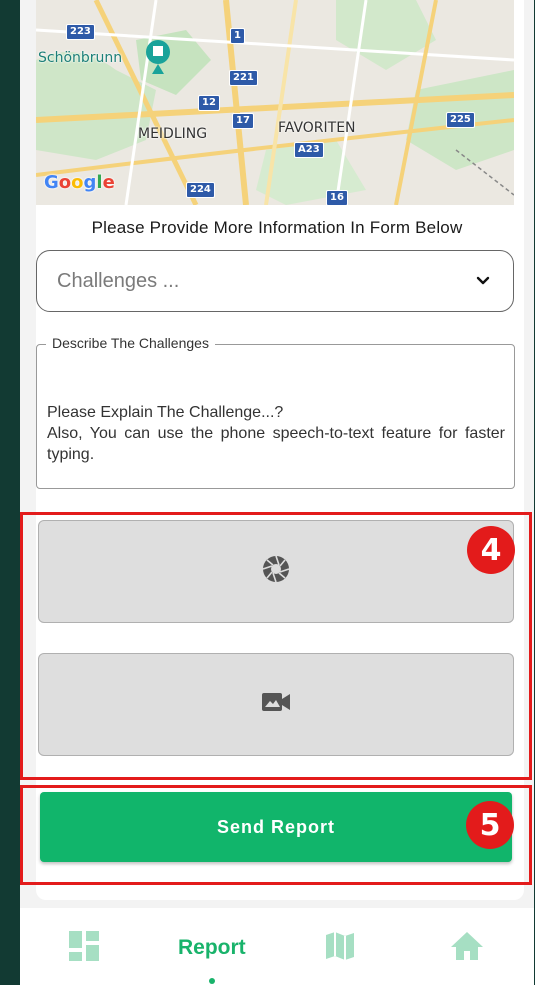  I want to click on road-badge: 12, so click(209, 103).